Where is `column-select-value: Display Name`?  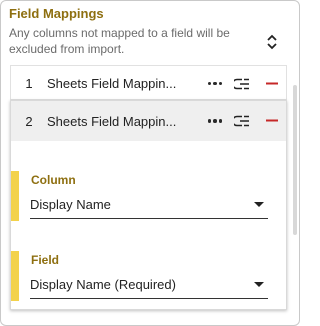
column-select-value: Display Name is located at coordinates (70, 204).